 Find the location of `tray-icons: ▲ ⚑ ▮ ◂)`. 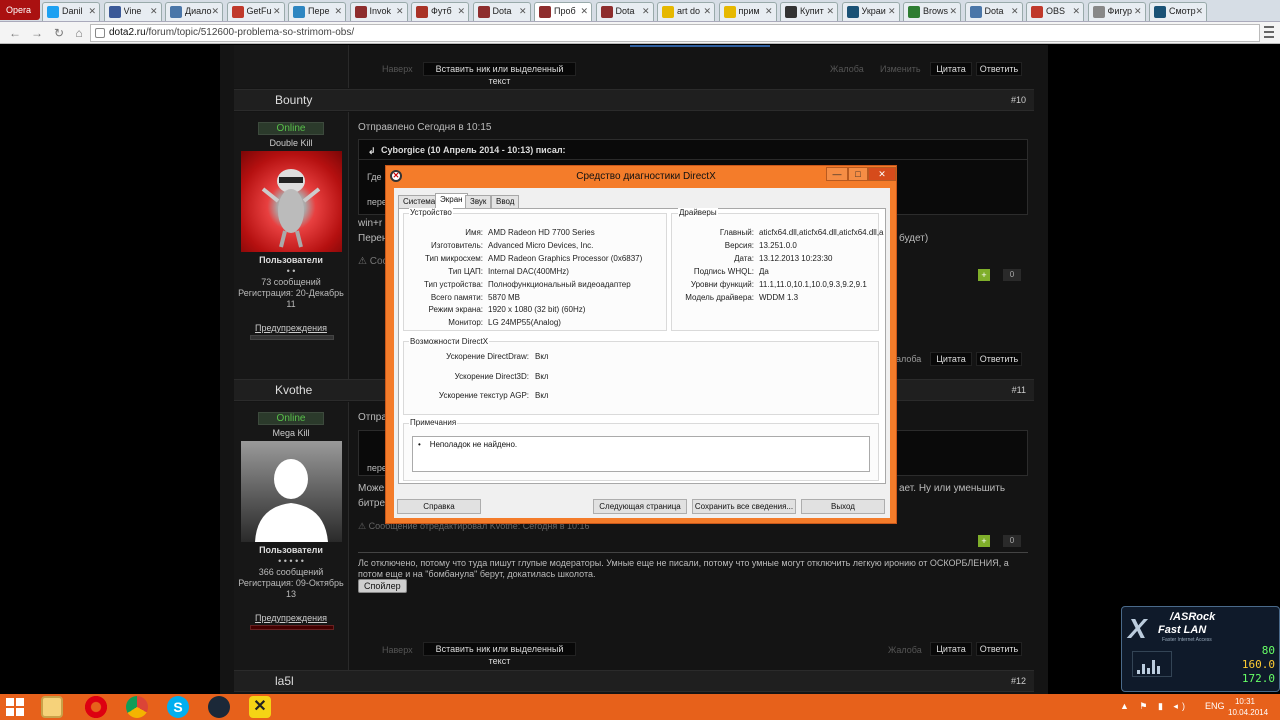

tray-icons: ▲ ⚑ ▮ ◂) is located at coordinates (1154, 706).